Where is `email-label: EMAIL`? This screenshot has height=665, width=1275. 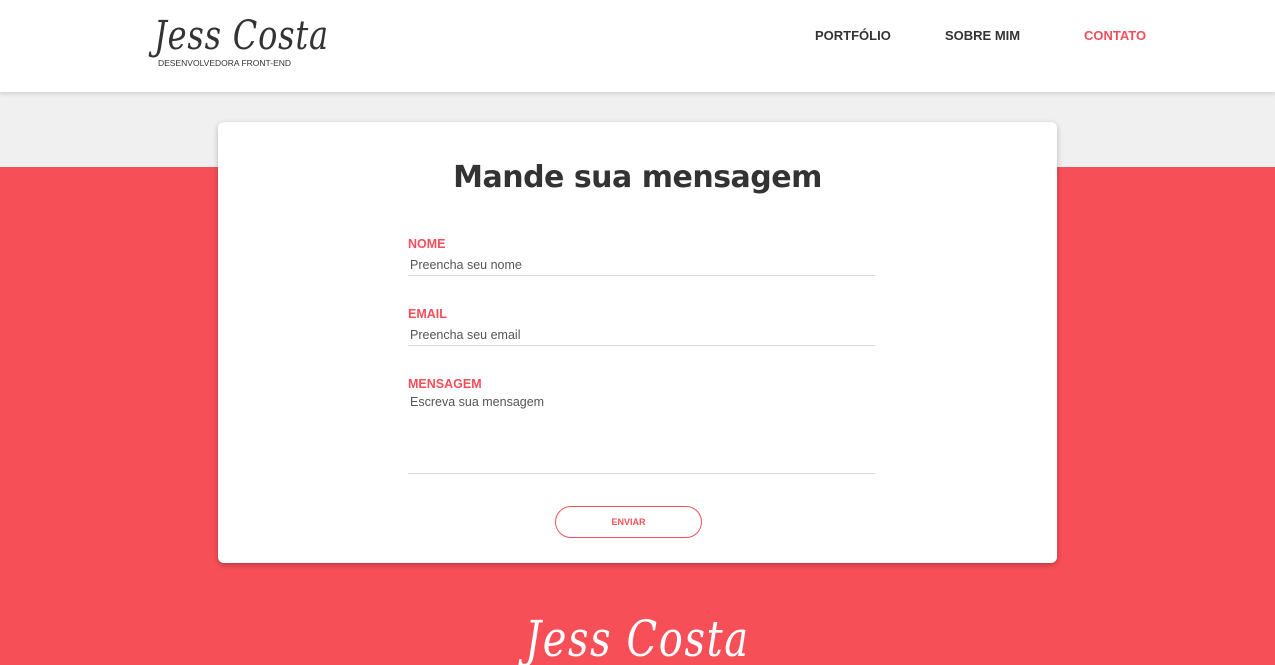
email-label: EMAIL is located at coordinates (427, 314).